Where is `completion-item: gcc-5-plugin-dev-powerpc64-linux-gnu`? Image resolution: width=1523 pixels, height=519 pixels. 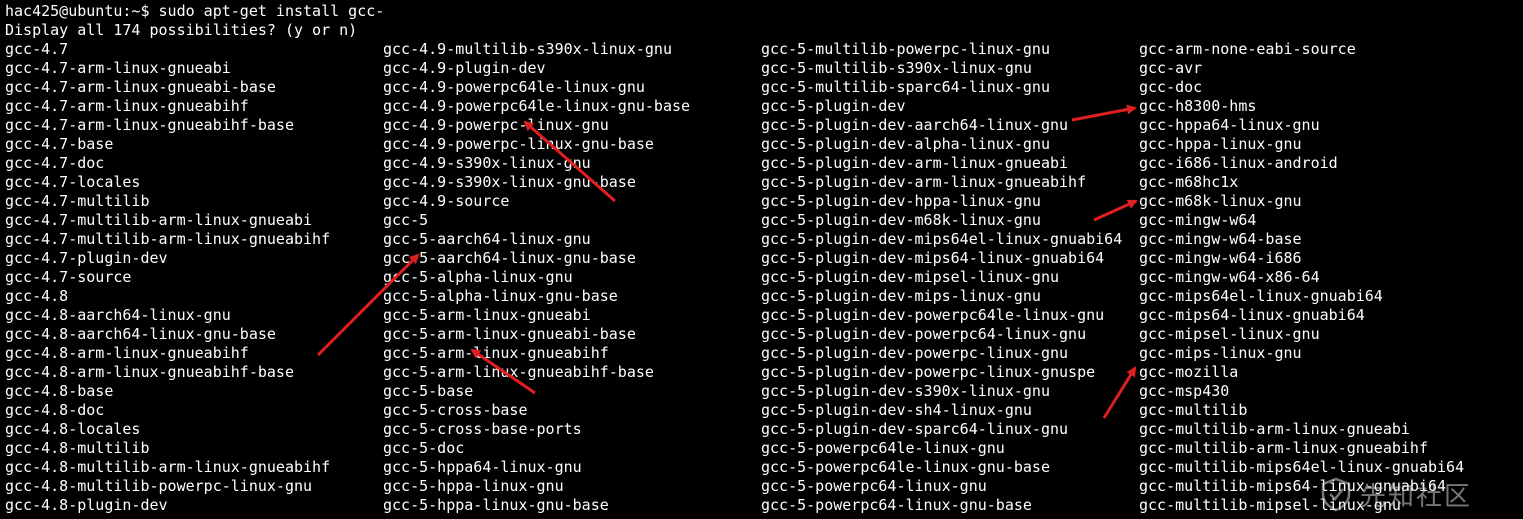 completion-item: gcc-5-plugin-dev-powerpc64-linux-gnu is located at coordinates (924, 334).